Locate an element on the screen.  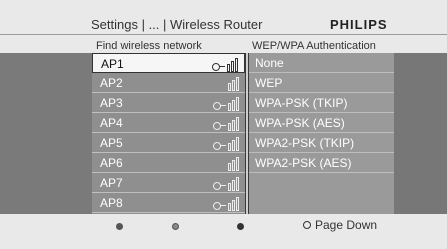
panel-divider-highlight is located at coordinates (247, 133).